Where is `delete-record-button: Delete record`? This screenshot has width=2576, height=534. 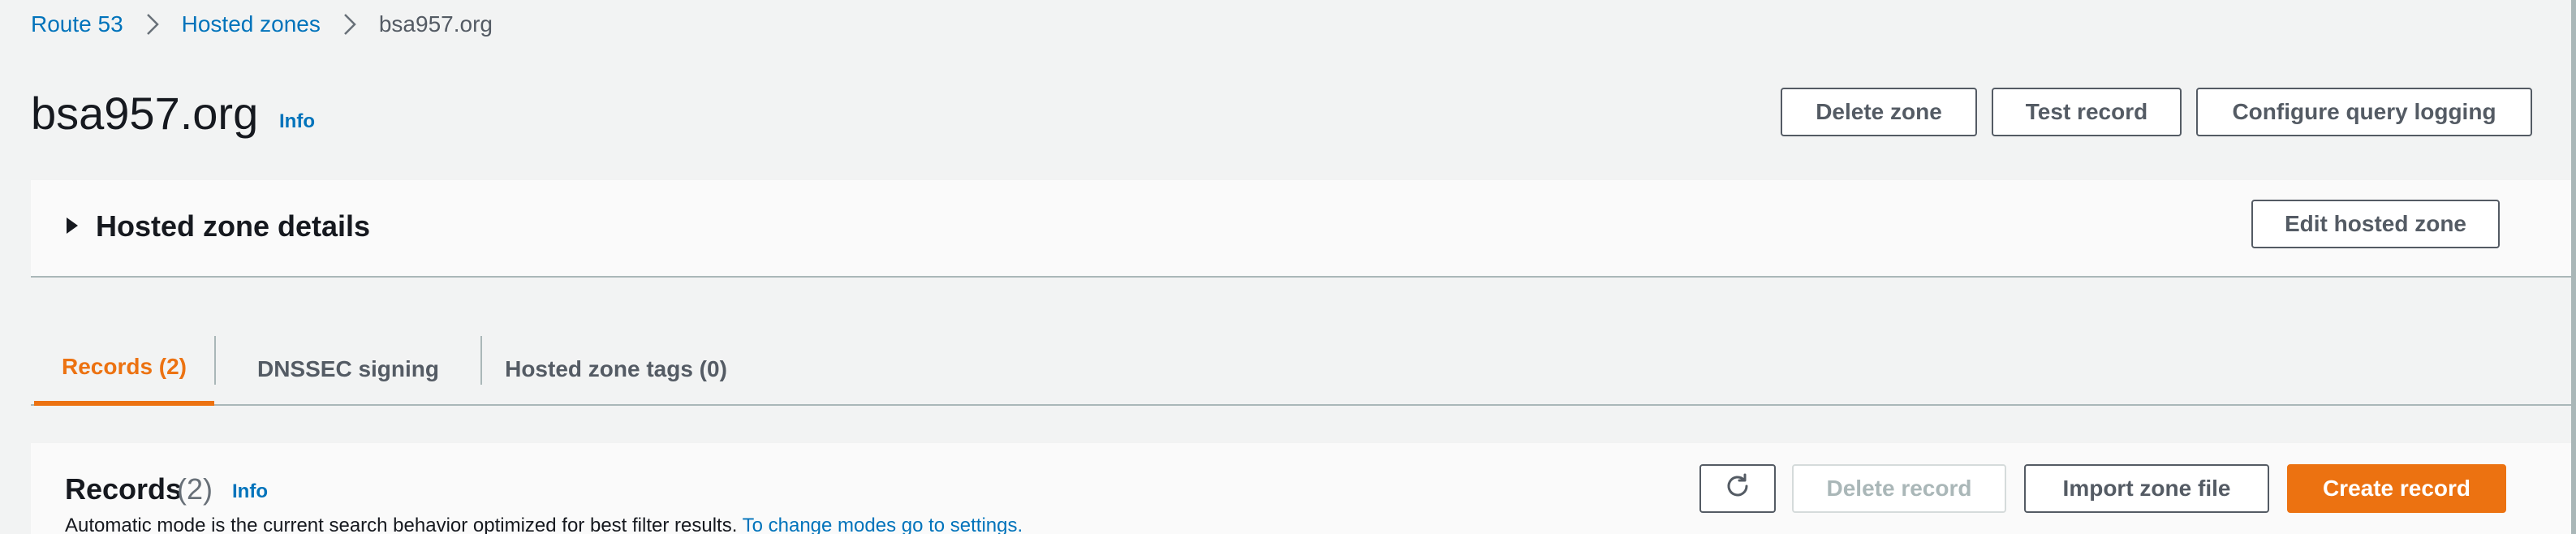
delete-record-button: Delete record is located at coordinates (1899, 488).